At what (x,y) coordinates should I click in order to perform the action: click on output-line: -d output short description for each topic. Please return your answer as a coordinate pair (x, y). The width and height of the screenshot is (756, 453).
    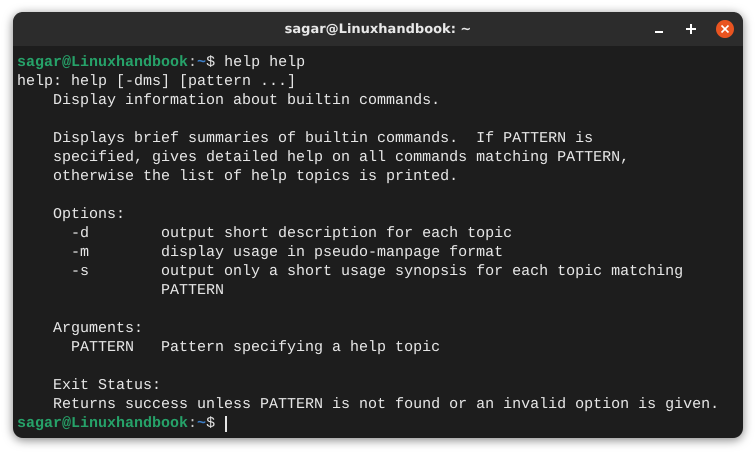
    Looking at the image, I should click on (291, 233).